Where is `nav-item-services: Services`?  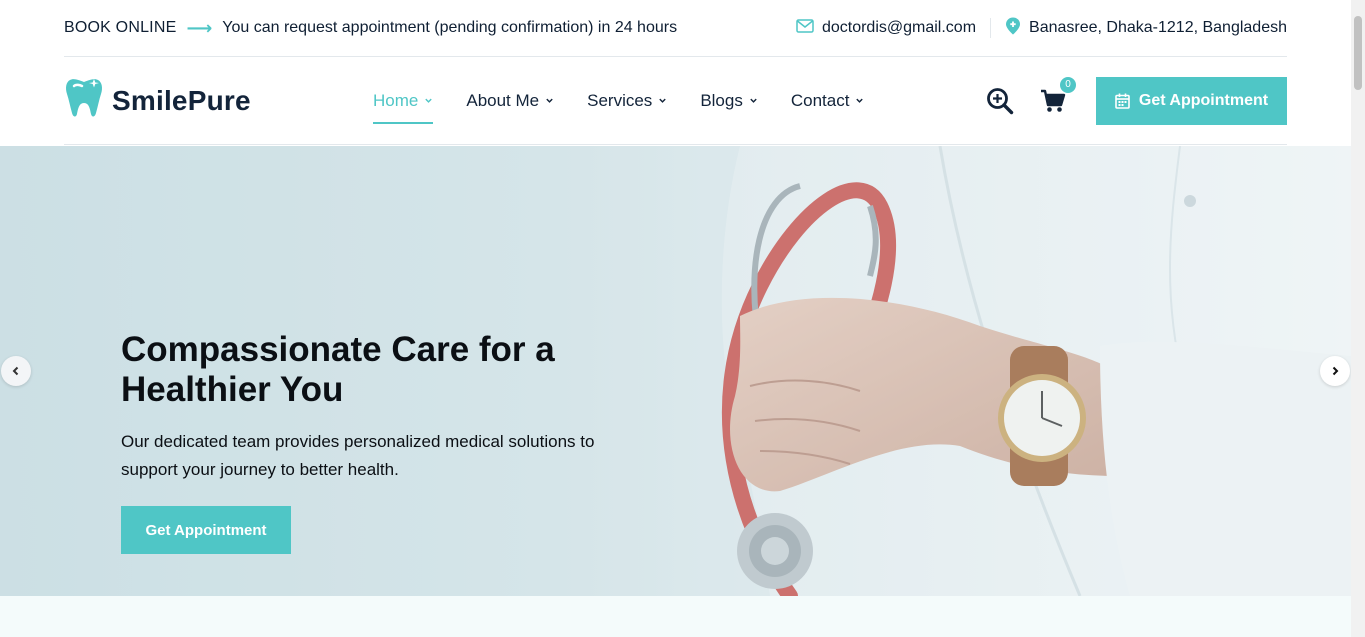 nav-item-services: Services is located at coordinates (627, 101).